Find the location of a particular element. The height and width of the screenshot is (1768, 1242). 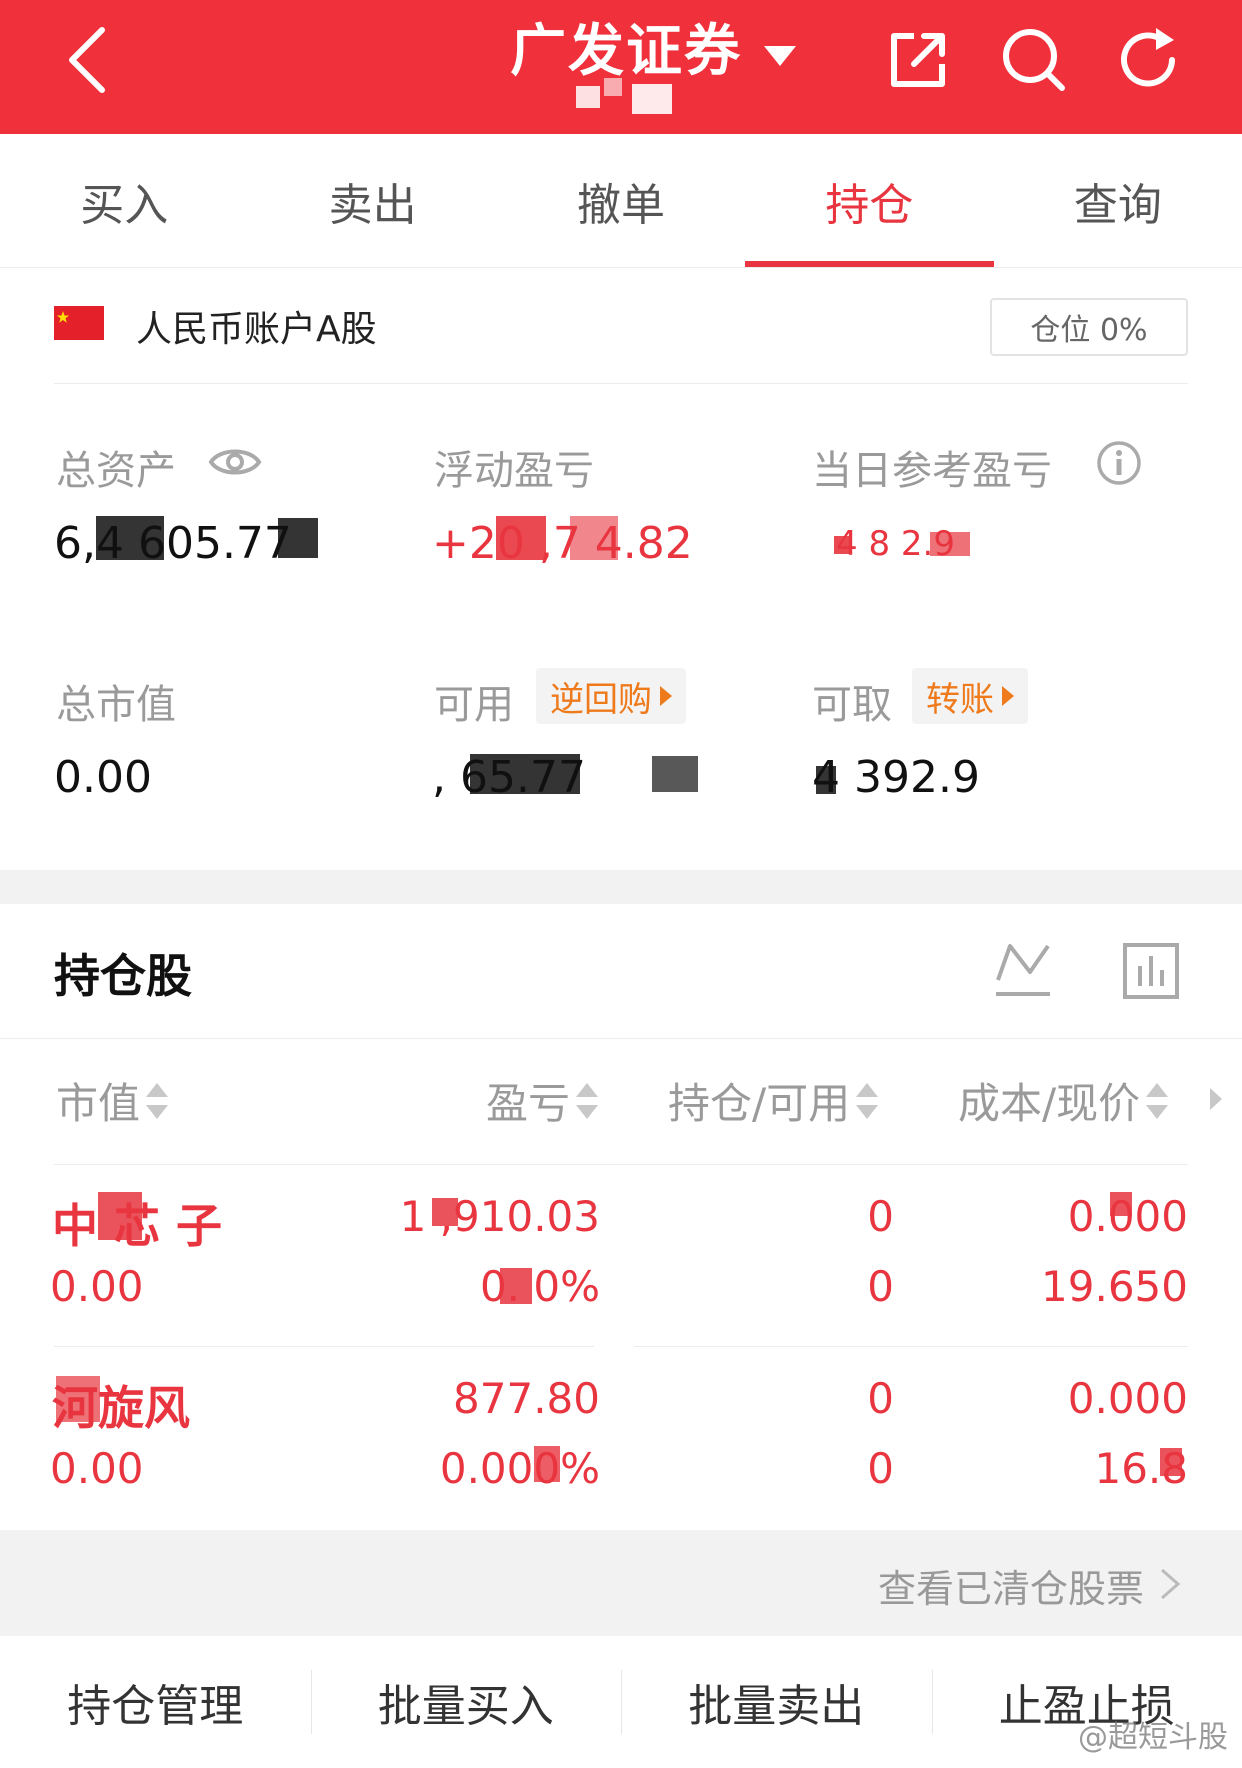

withdrawable-label: 可取 is located at coordinates (852, 705).